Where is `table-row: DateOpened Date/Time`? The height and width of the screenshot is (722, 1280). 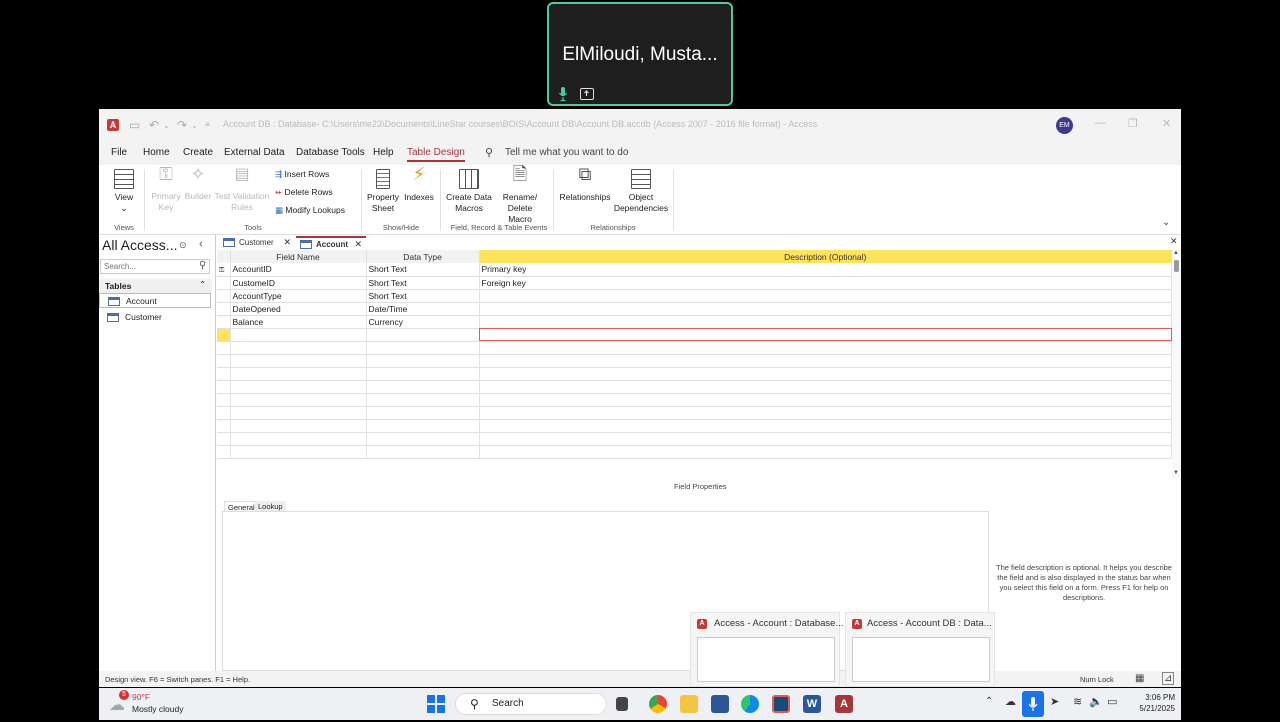
table-row: DateOpened Date/Time is located at coordinates (694, 309).